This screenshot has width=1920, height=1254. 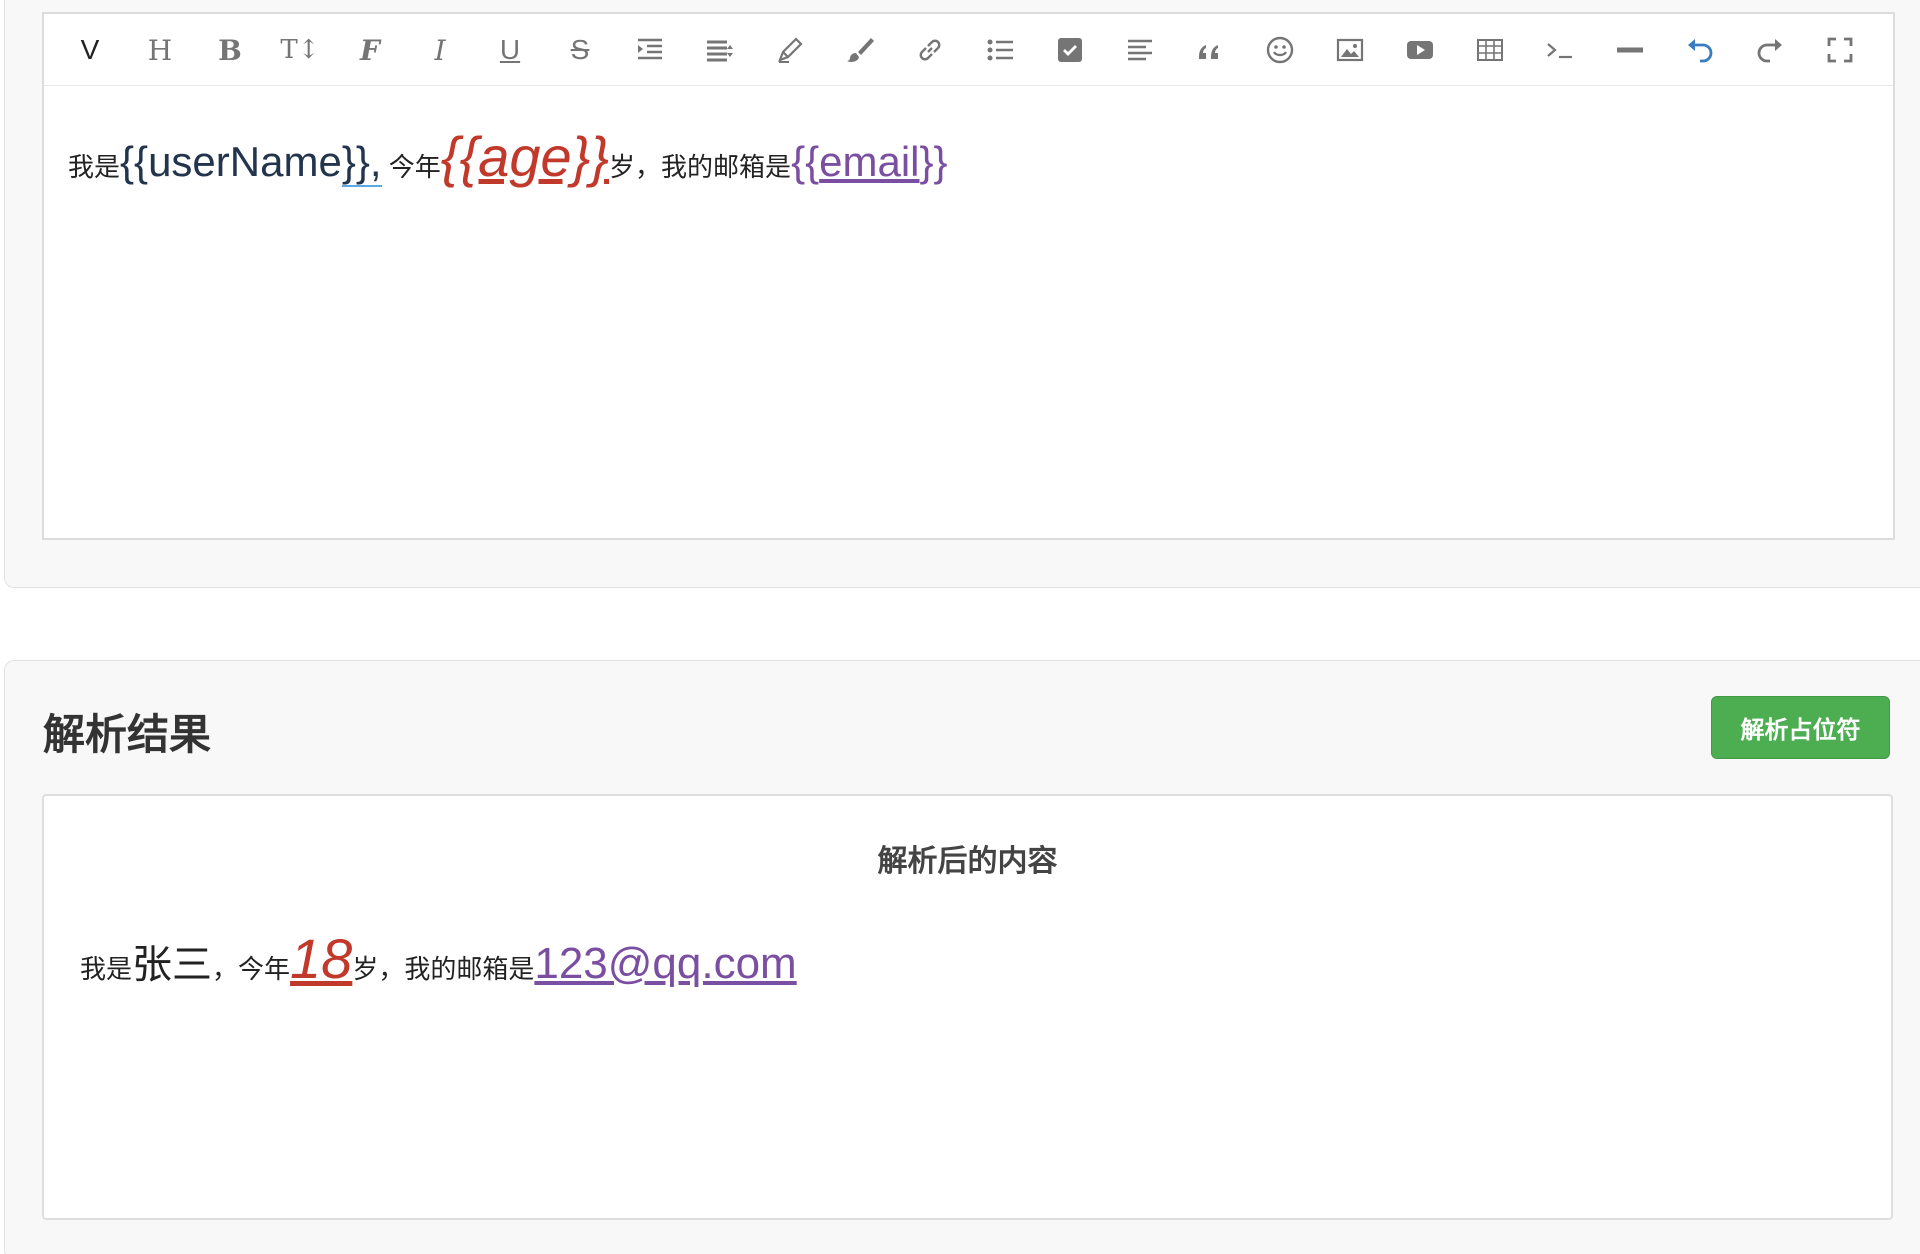 I want to click on bold-icon: B, so click(x=230, y=50).